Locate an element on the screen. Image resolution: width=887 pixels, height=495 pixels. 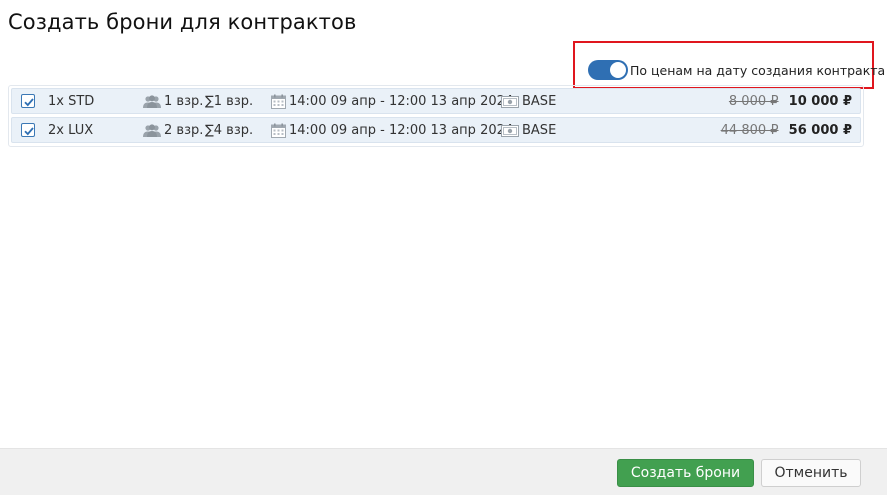
guests-sum: ∑1 взр. is located at coordinates (229, 101).